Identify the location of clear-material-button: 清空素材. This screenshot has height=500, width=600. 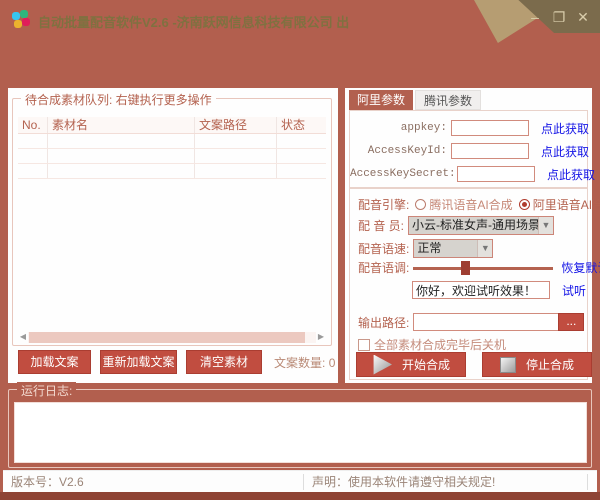
(224, 362).